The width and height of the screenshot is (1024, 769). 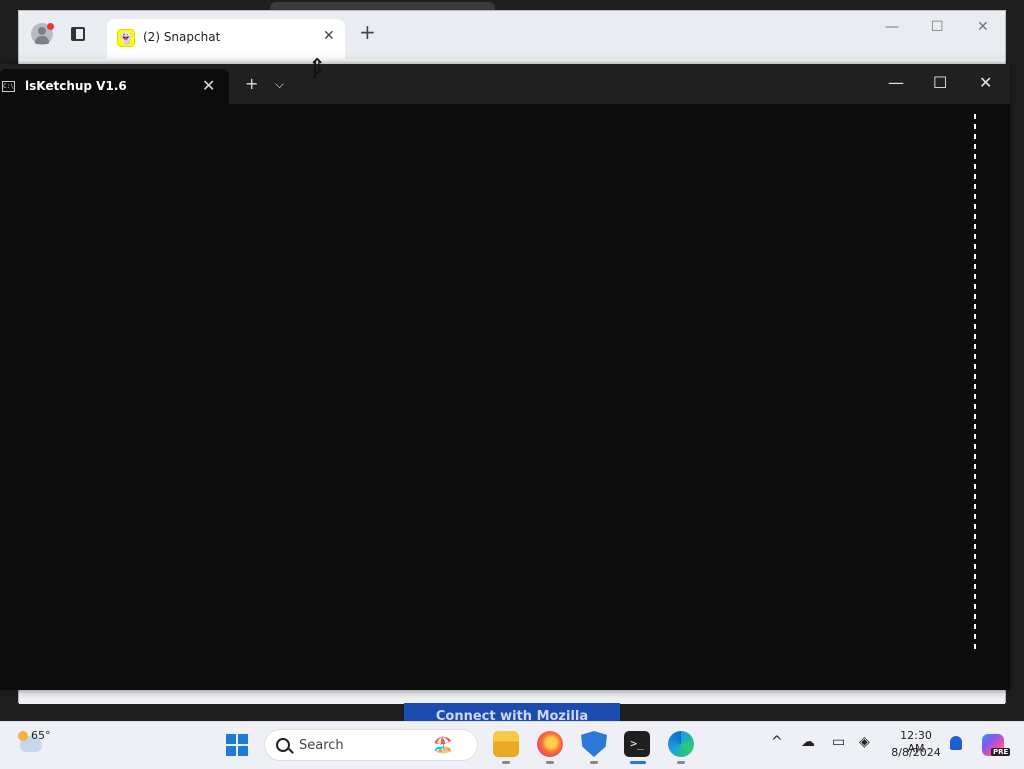 What do you see at coordinates (329, 36) in the screenshot?
I see `close-tab-button: ✕` at bounding box center [329, 36].